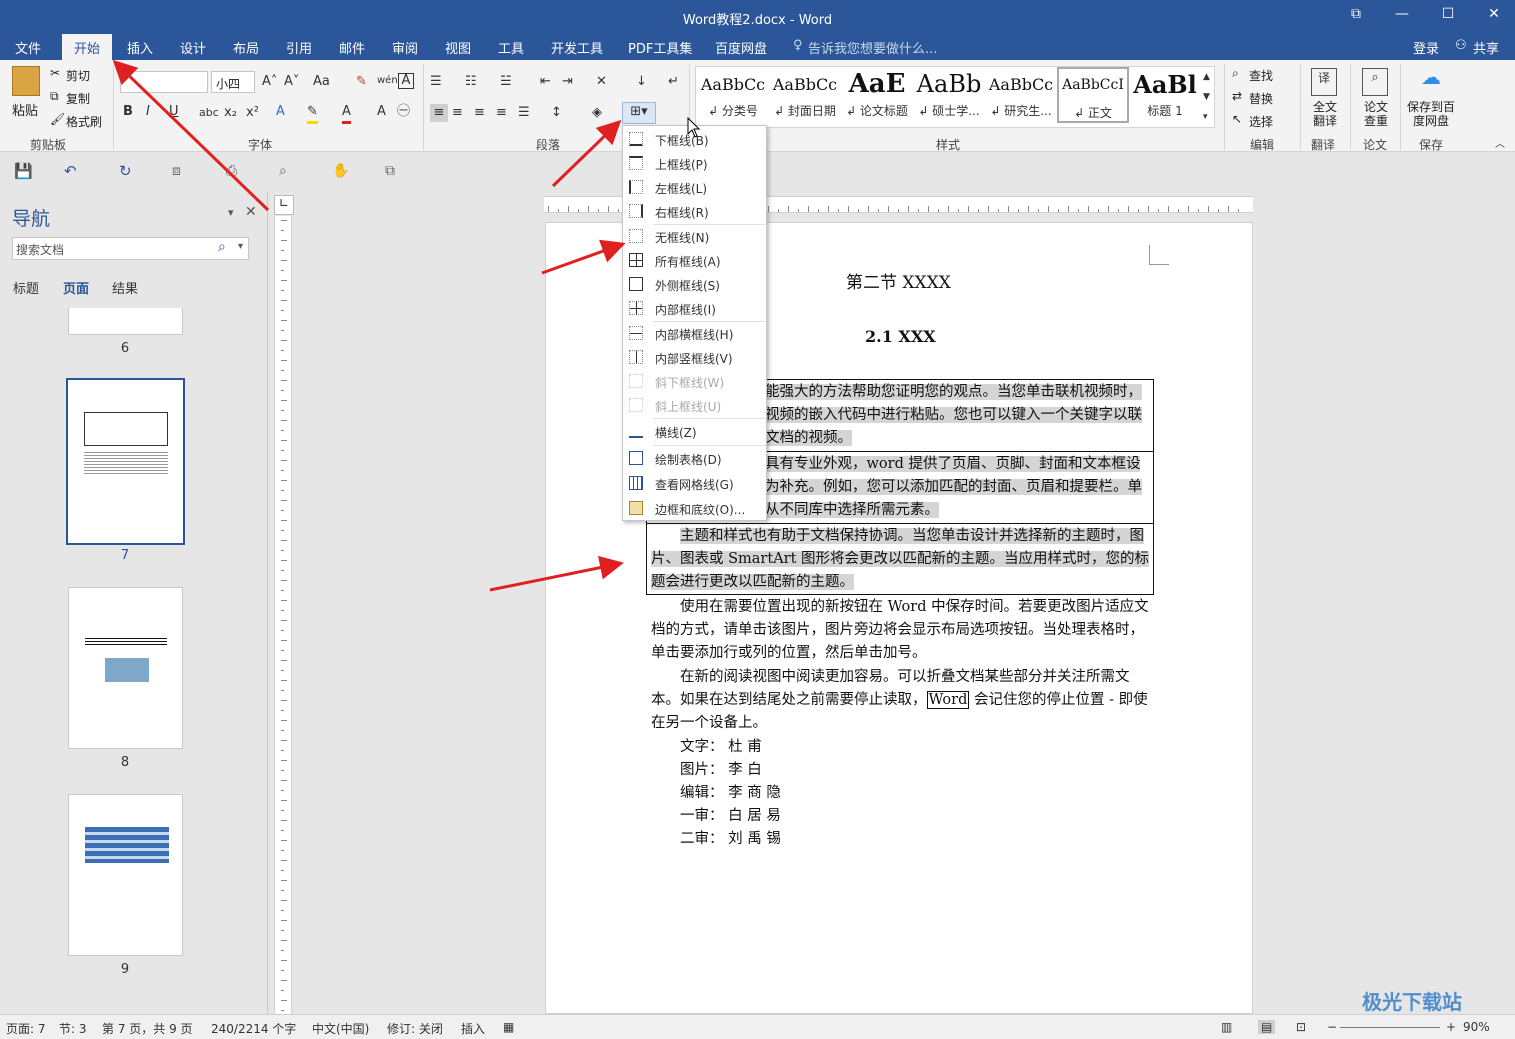  What do you see at coordinates (511, 47) in the screenshot?
I see `tab-tools: 工具` at bounding box center [511, 47].